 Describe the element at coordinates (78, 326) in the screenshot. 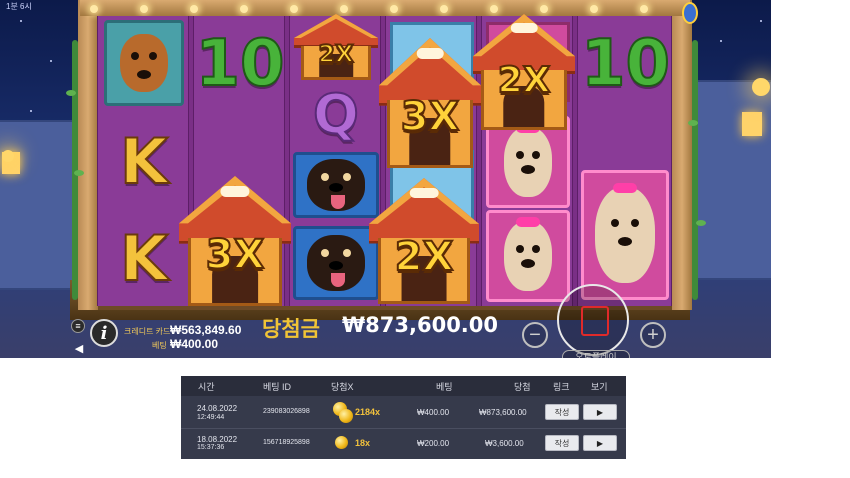

I see `menu-icon: ≡` at that location.